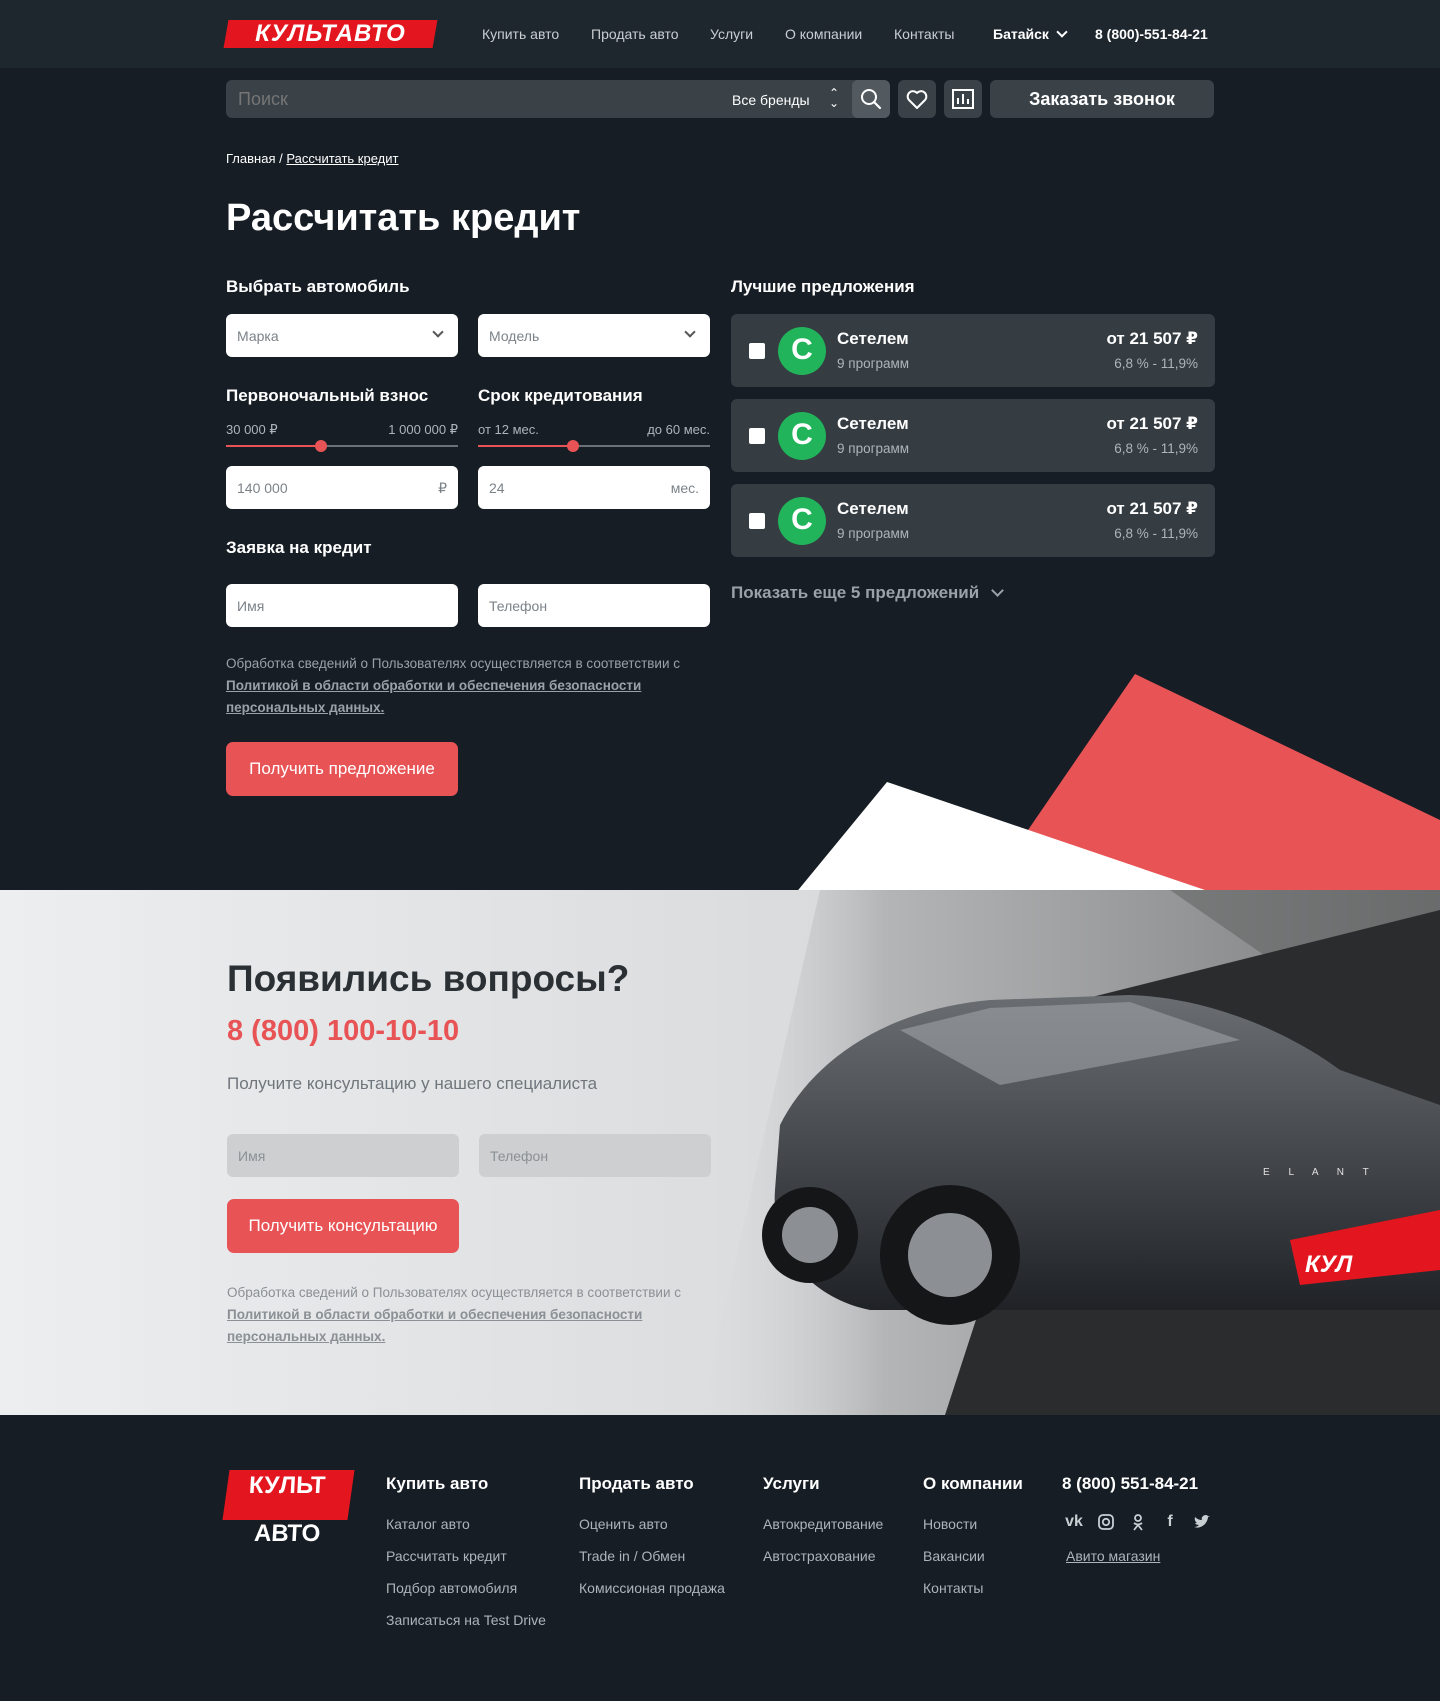  What do you see at coordinates (771, 100) in the screenshot?
I see `brand-select: Все бренды` at bounding box center [771, 100].